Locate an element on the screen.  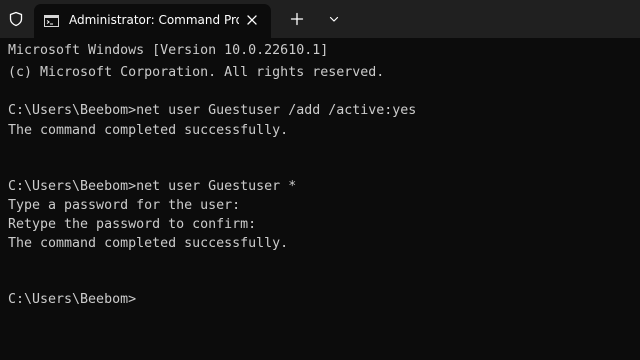
terminal-line-password: Type a password for the user: is located at coordinates (124, 205).